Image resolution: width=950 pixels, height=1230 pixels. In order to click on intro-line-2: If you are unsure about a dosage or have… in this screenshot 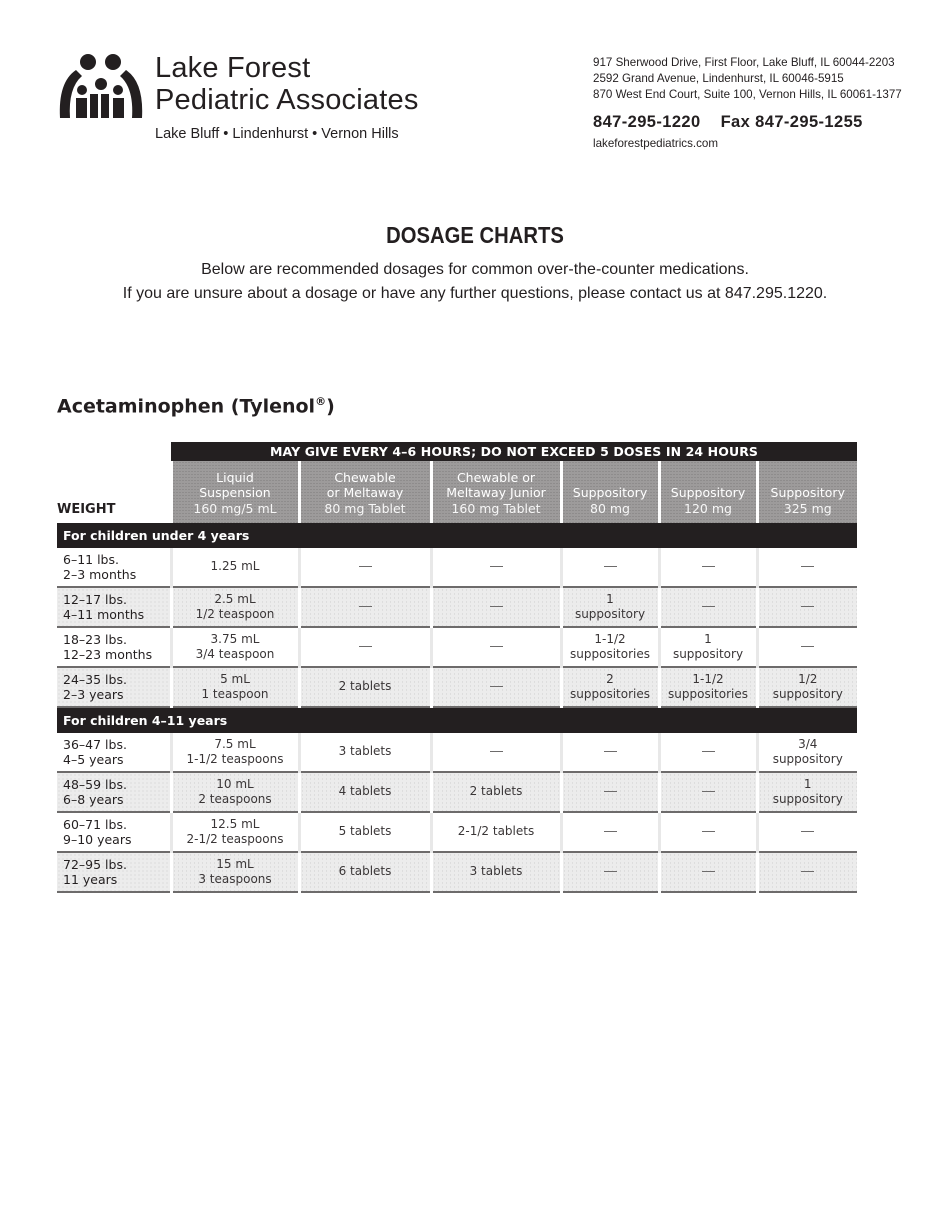, I will do `click(475, 293)`.